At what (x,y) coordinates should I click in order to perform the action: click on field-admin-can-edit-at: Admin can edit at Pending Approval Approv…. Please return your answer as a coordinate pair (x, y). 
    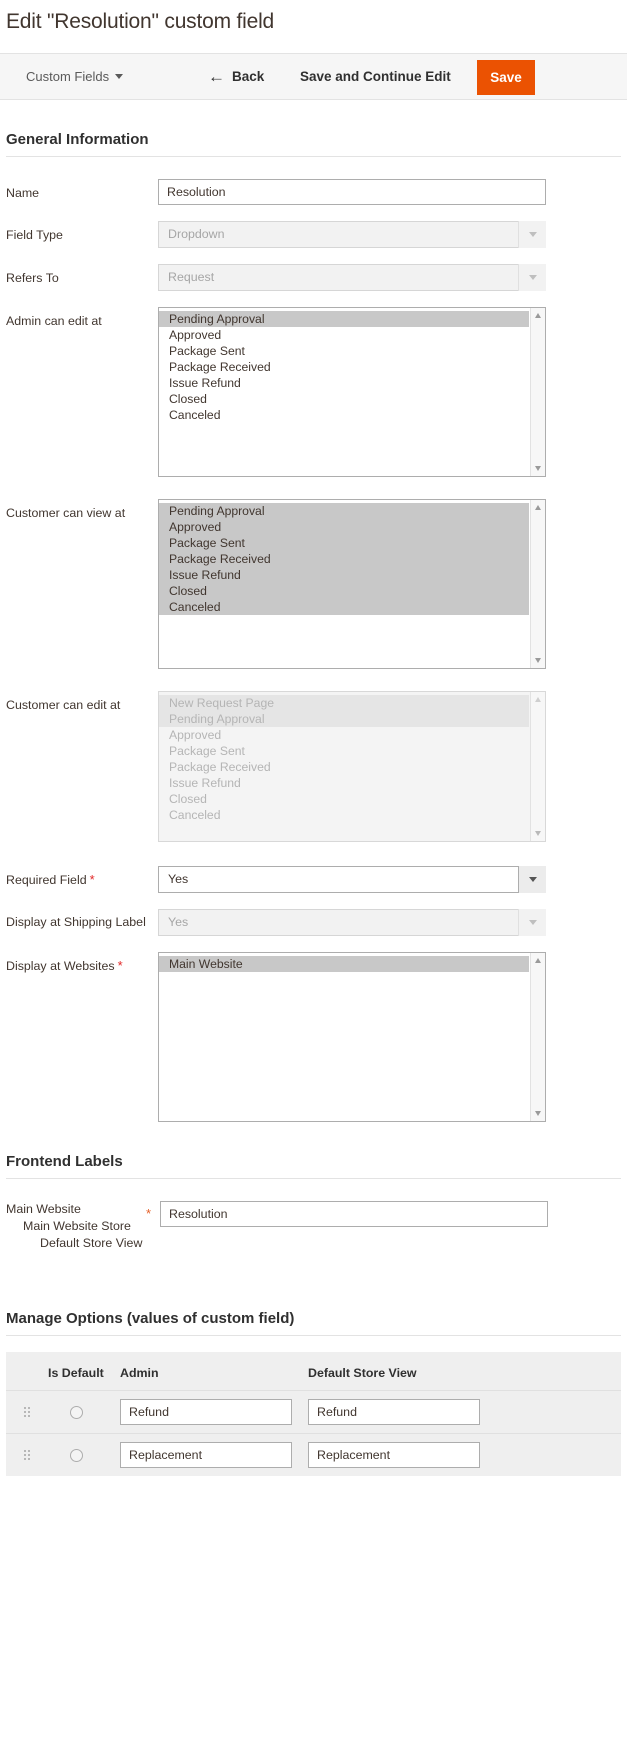
    Looking at the image, I should click on (313, 392).